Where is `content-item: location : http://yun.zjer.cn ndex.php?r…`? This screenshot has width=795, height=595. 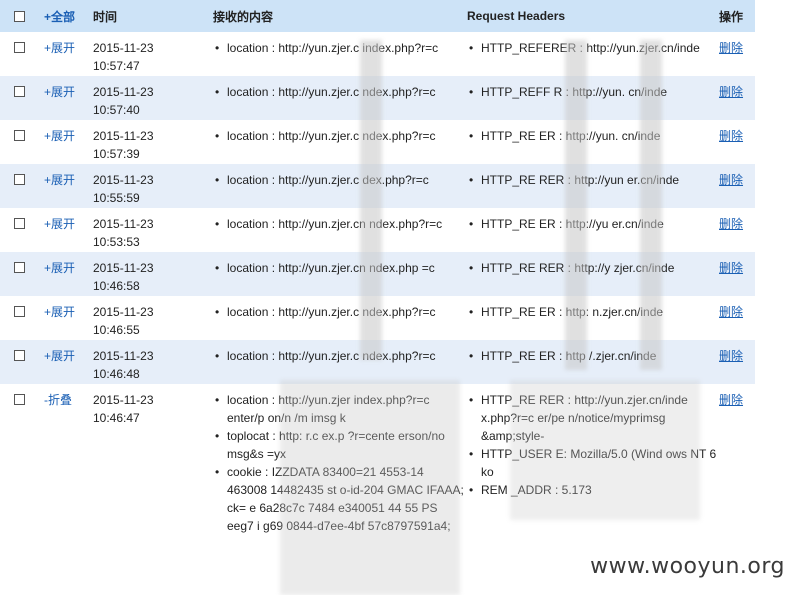 content-item: location : http://yun.zjer.cn ndex.php?r… is located at coordinates (340, 224).